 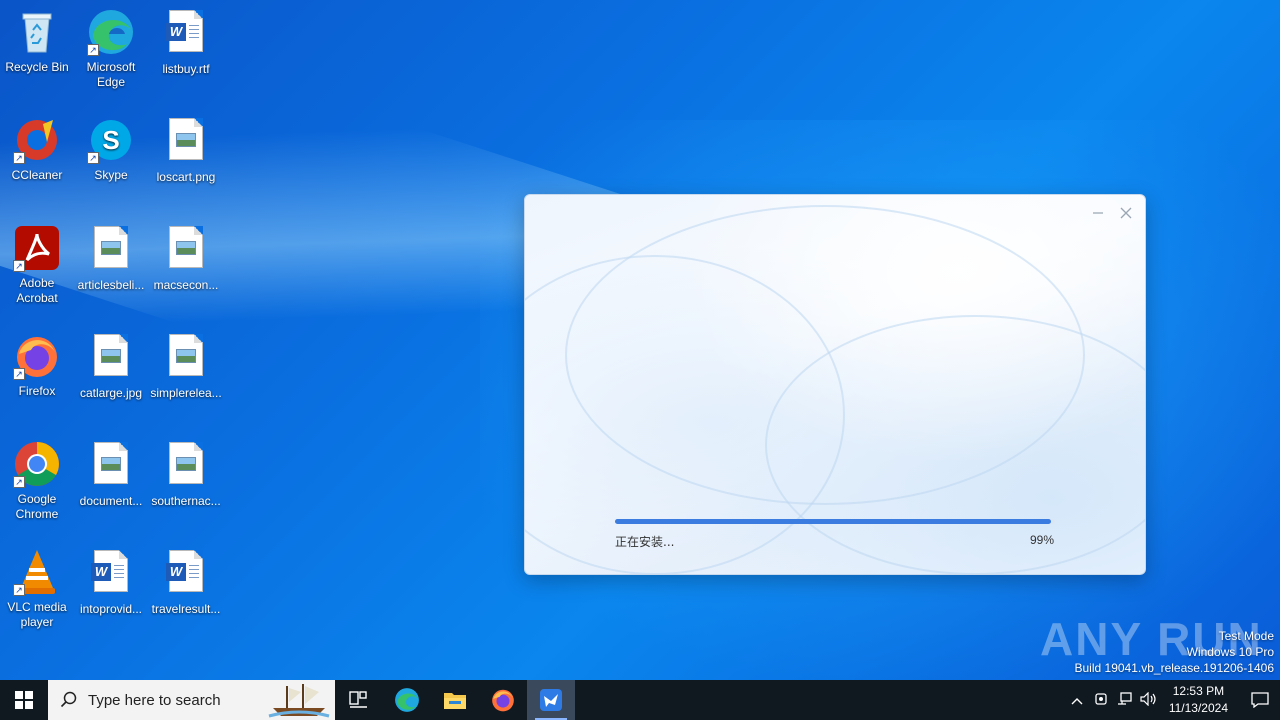 I want to click on tray-device-button, so click(x=1101, y=700).